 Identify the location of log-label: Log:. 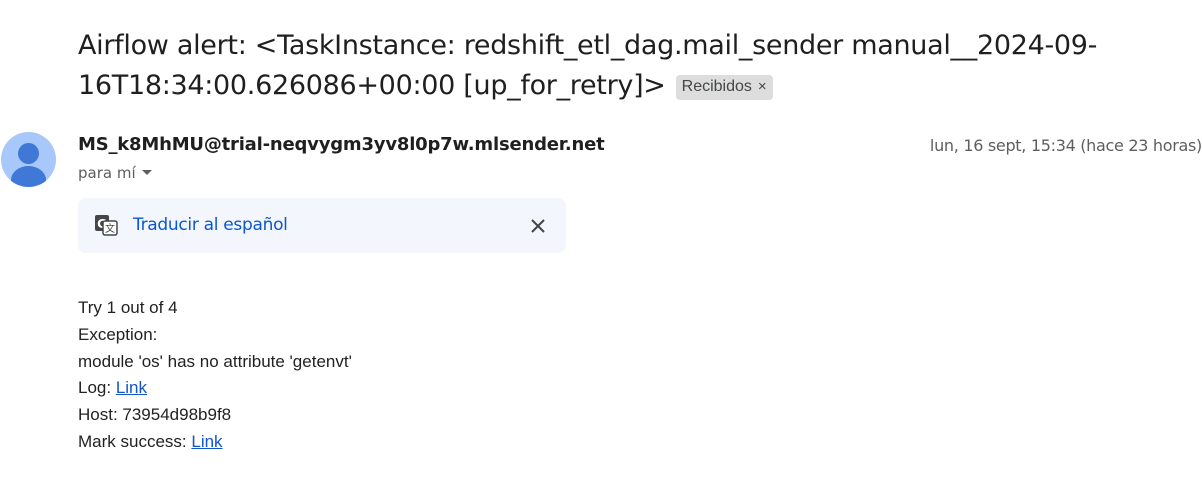
(97, 388).